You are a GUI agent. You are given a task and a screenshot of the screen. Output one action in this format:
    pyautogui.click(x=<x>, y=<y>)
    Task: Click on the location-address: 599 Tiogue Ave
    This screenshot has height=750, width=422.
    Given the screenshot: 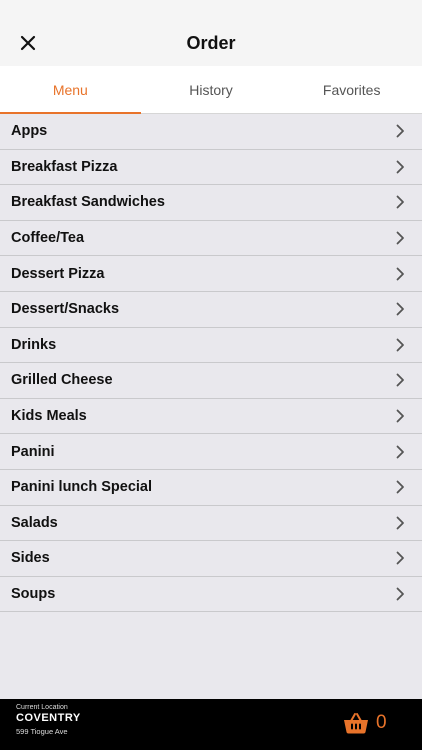 What is the action you would take?
    pyautogui.click(x=42, y=731)
    